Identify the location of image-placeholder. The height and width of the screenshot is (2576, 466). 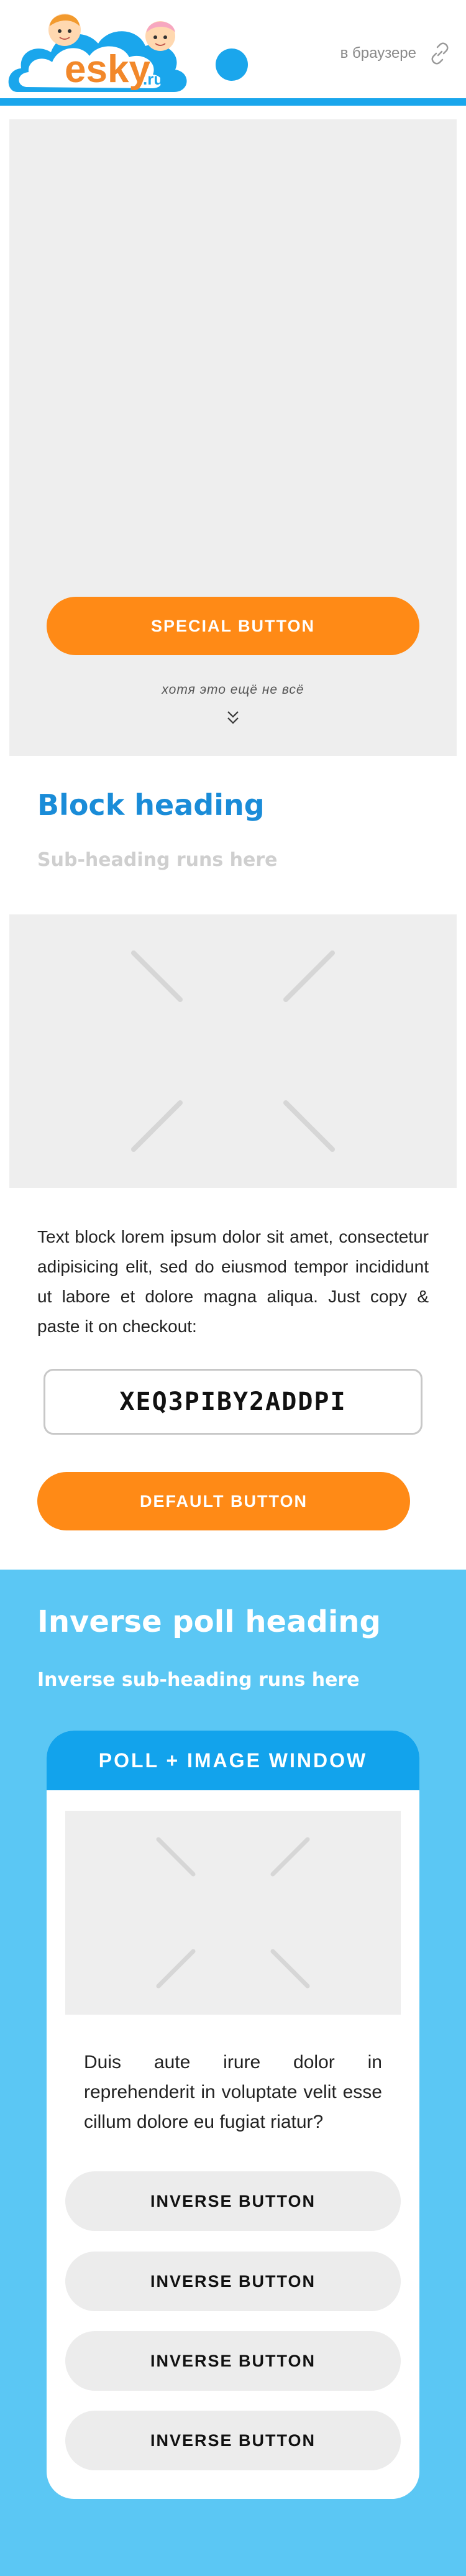
(233, 1051).